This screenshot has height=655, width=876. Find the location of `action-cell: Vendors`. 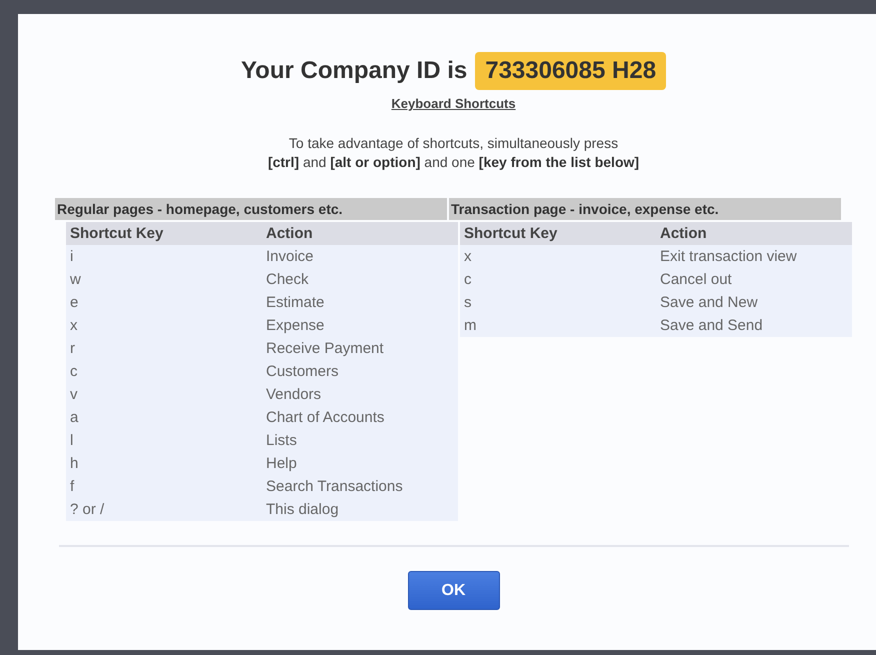

action-cell: Vendors is located at coordinates (360, 394).